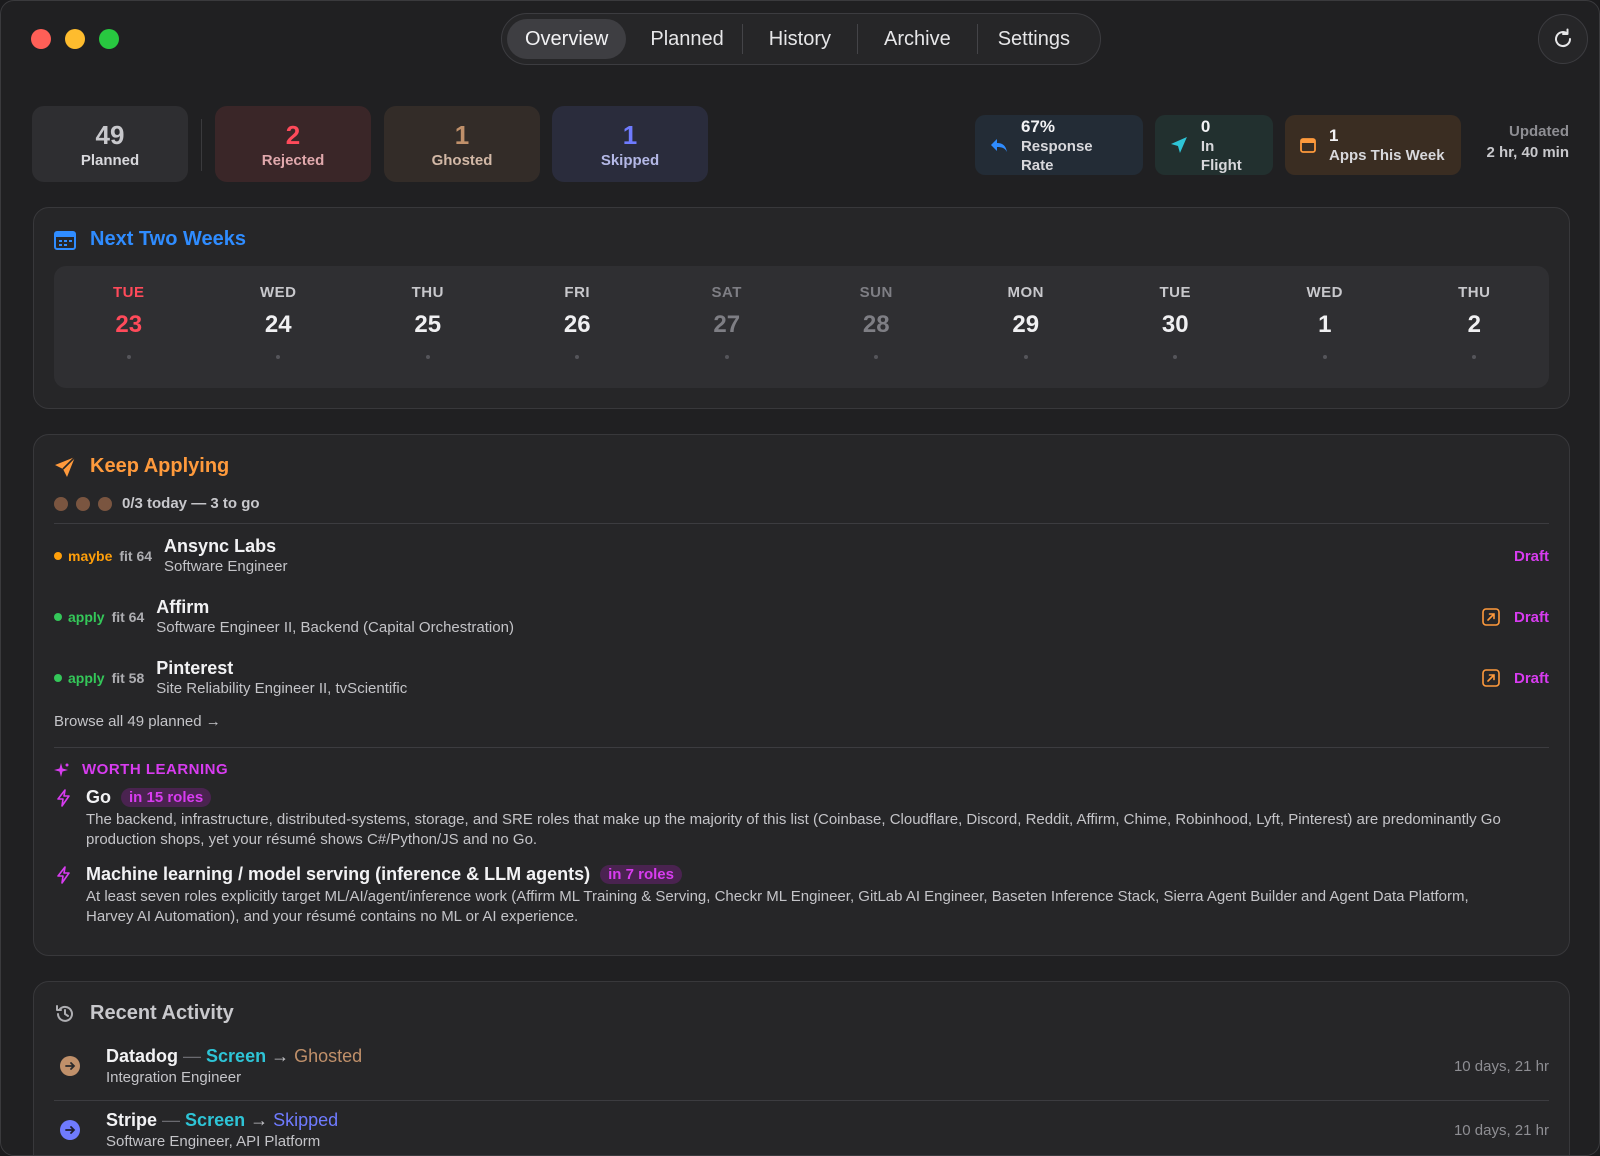  What do you see at coordinates (801, 523) in the screenshot?
I see `divider` at bounding box center [801, 523].